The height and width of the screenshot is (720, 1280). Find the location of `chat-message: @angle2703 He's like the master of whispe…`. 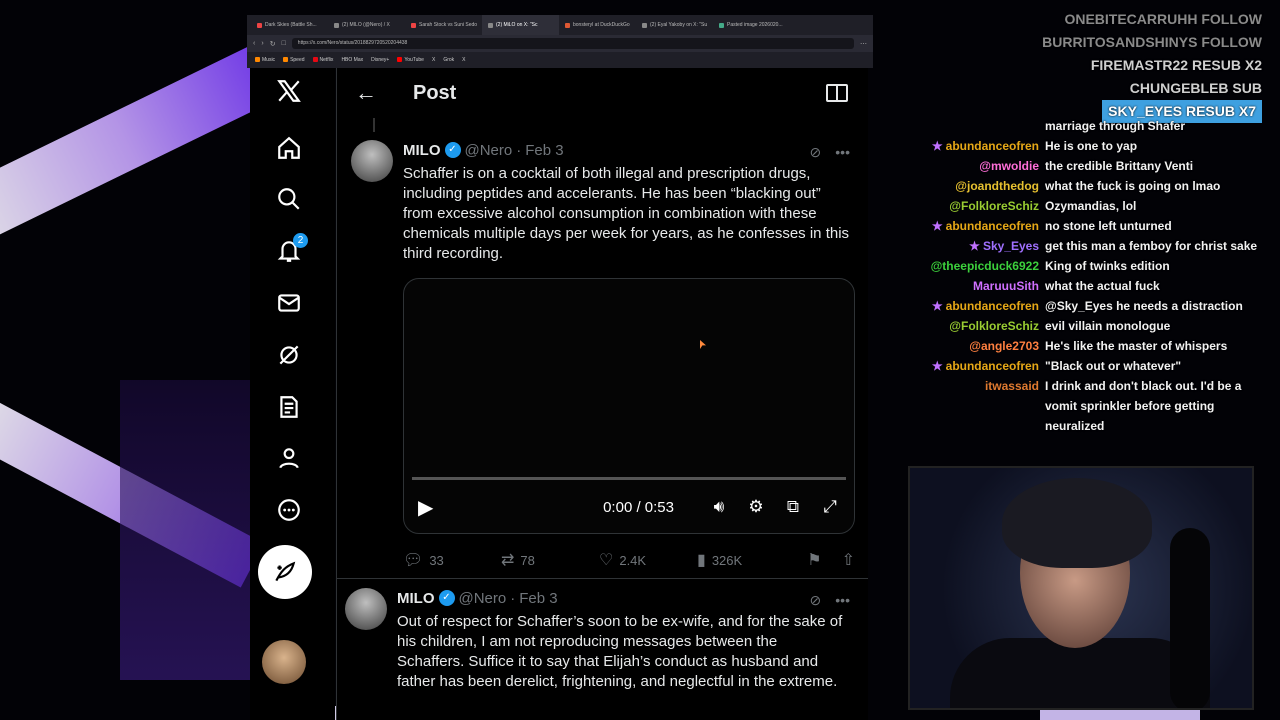

chat-message: @angle2703 He's like the master of whispe… is located at coordinates (1098, 346).